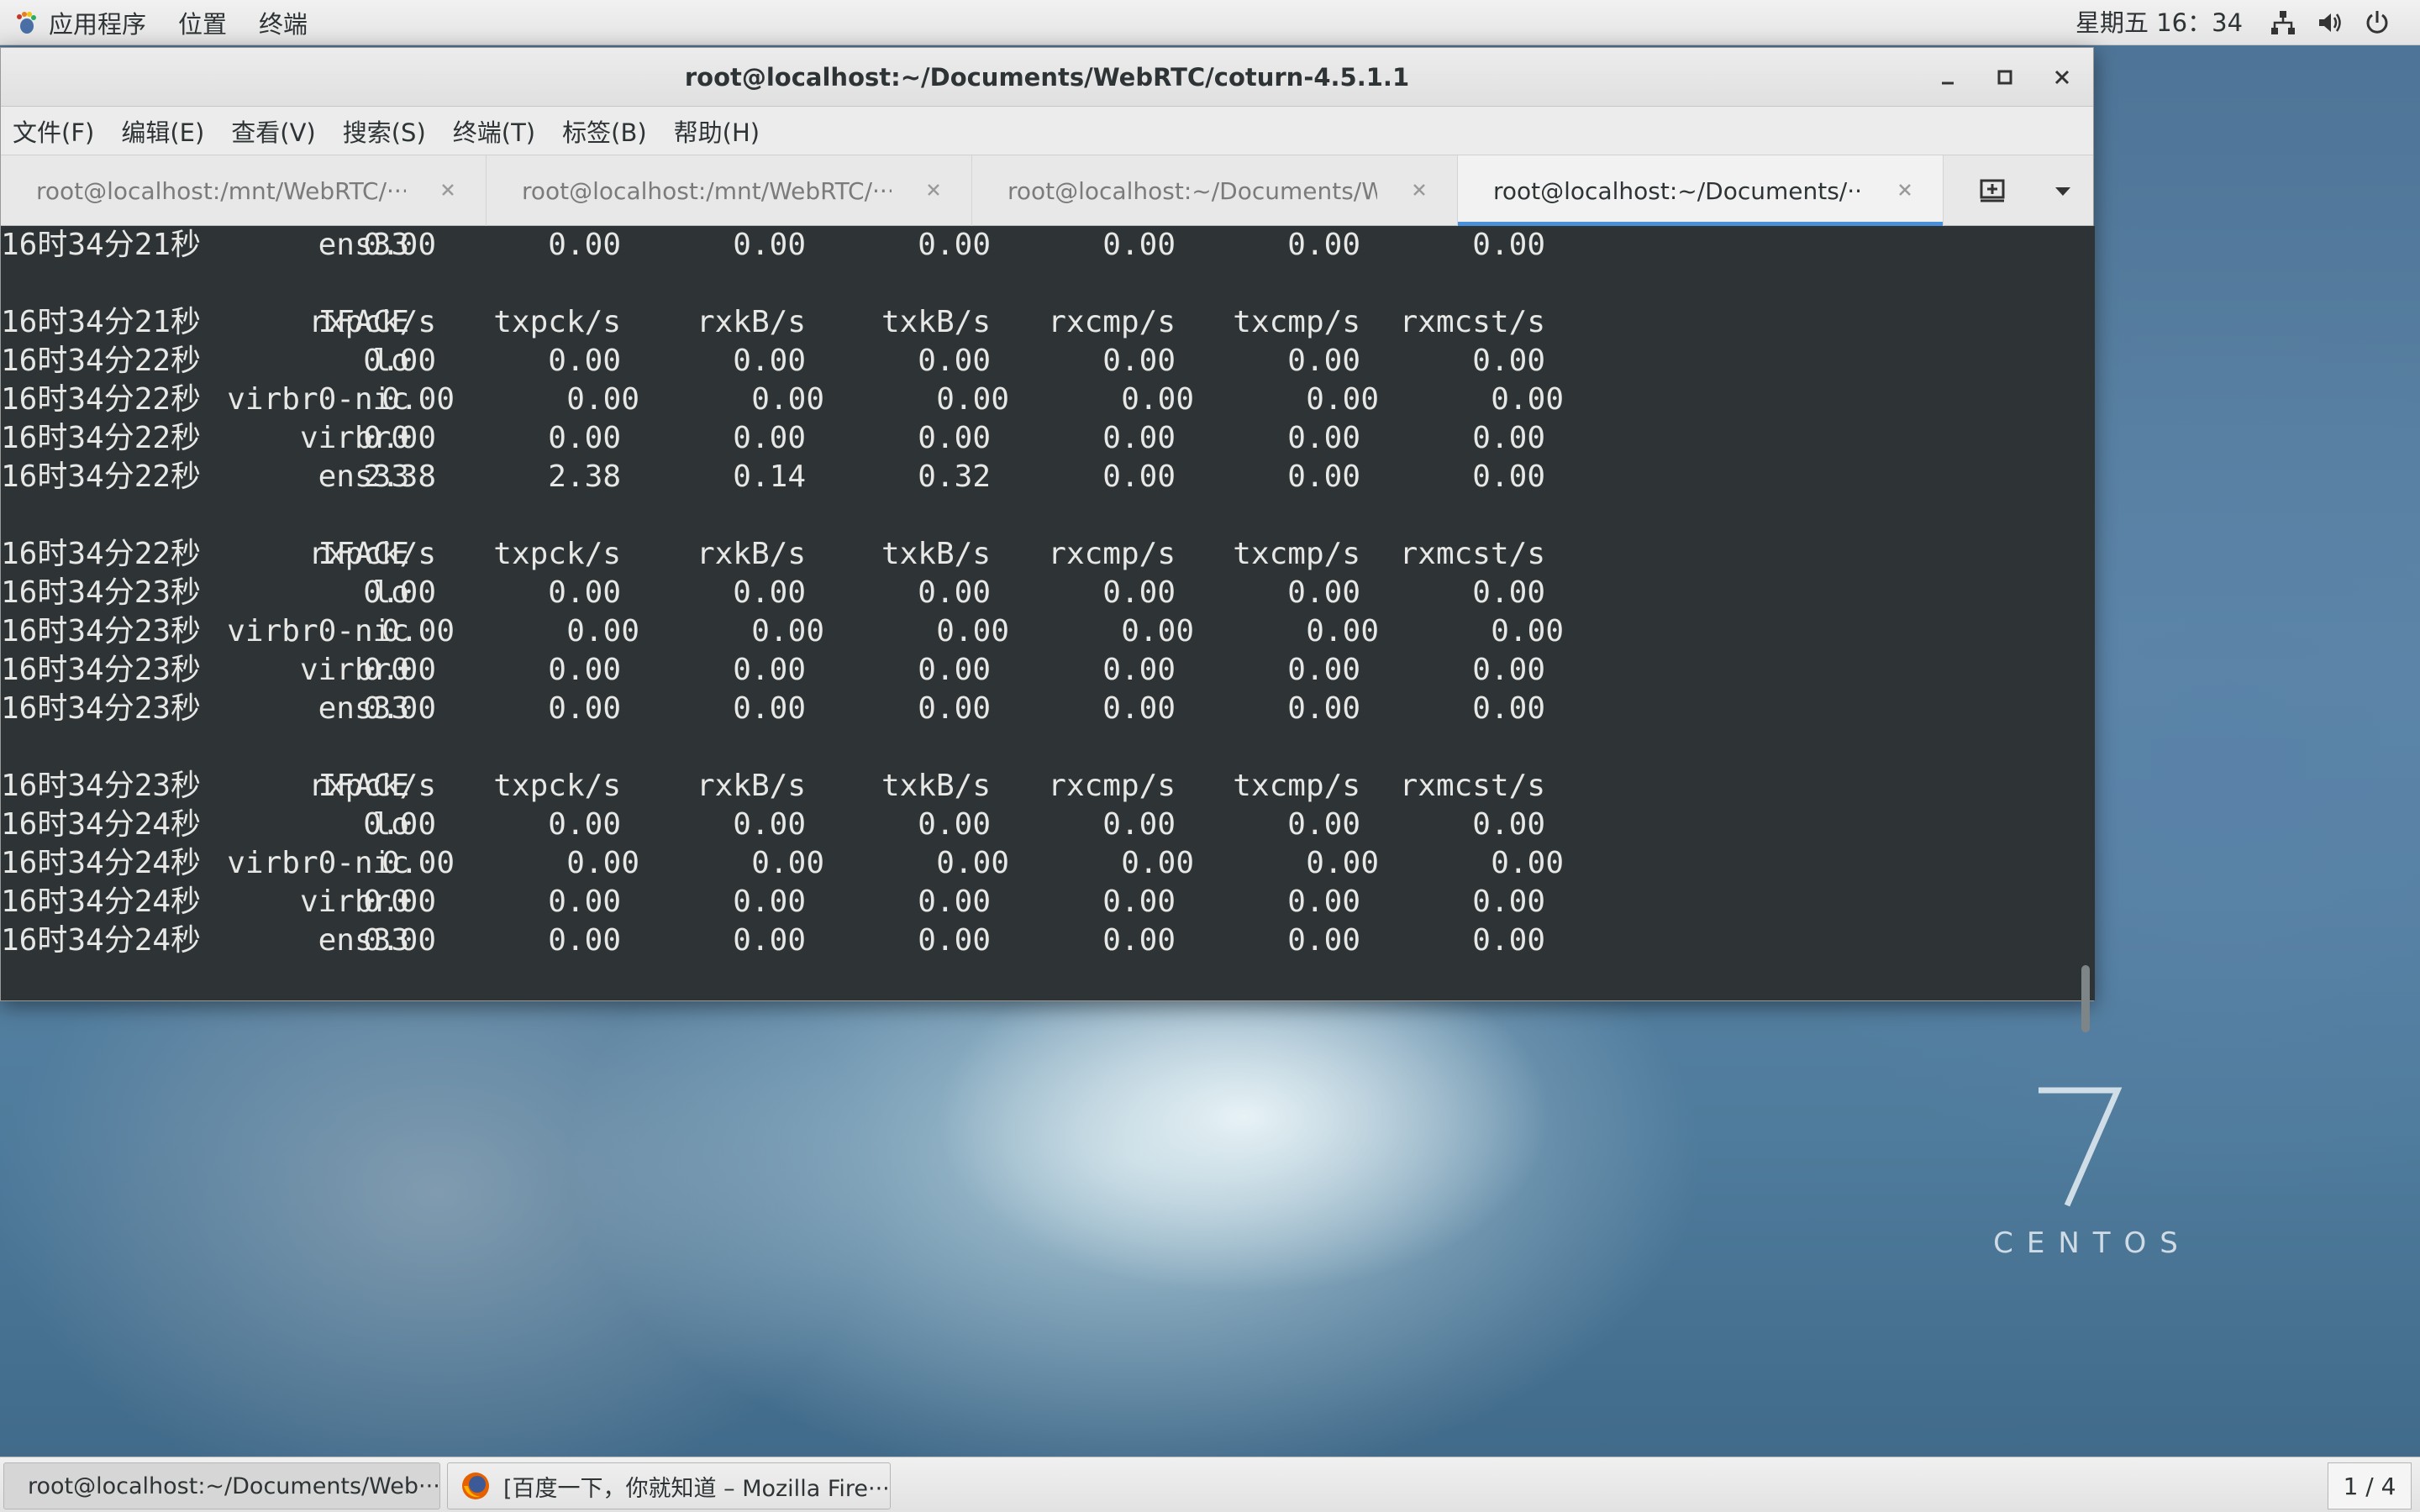  Describe the element at coordinates (669, 1485) in the screenshot. I see `taskbar-item-firefox: [百度一下，你就知道 – Mozilla Fire···` at that location.